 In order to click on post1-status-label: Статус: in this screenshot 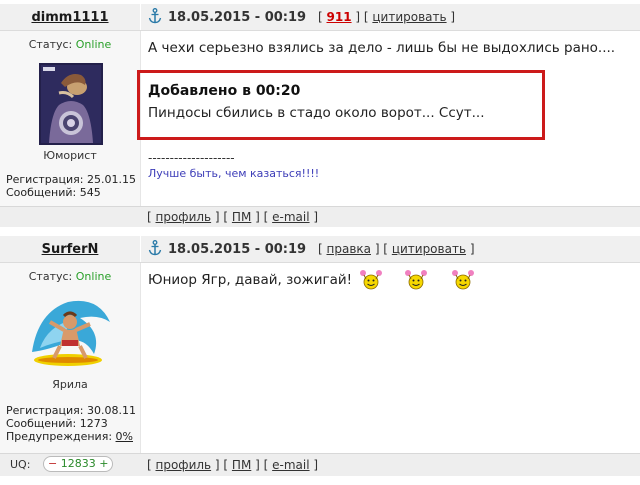, I will do `click(50, 44)`.